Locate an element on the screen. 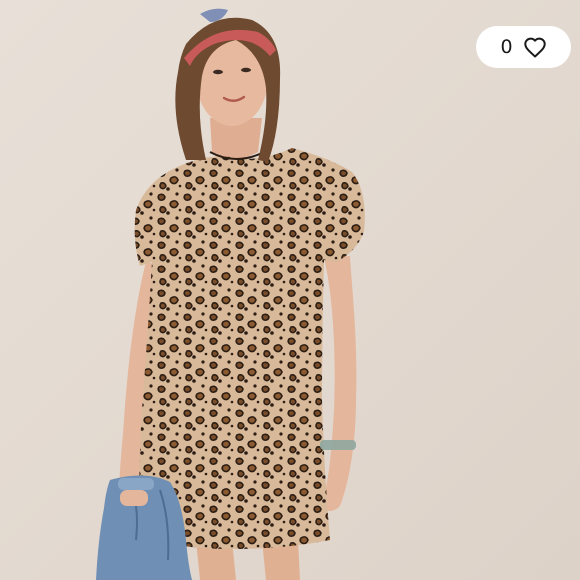 The image size is (580, 580). like-count: 0 is located at coordinates (506, 46).